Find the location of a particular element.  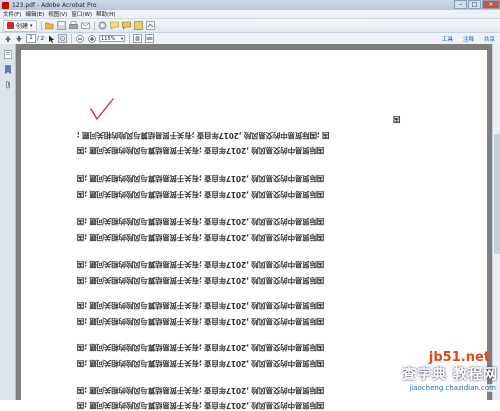

save-icon is located at coordinates (61, 25).